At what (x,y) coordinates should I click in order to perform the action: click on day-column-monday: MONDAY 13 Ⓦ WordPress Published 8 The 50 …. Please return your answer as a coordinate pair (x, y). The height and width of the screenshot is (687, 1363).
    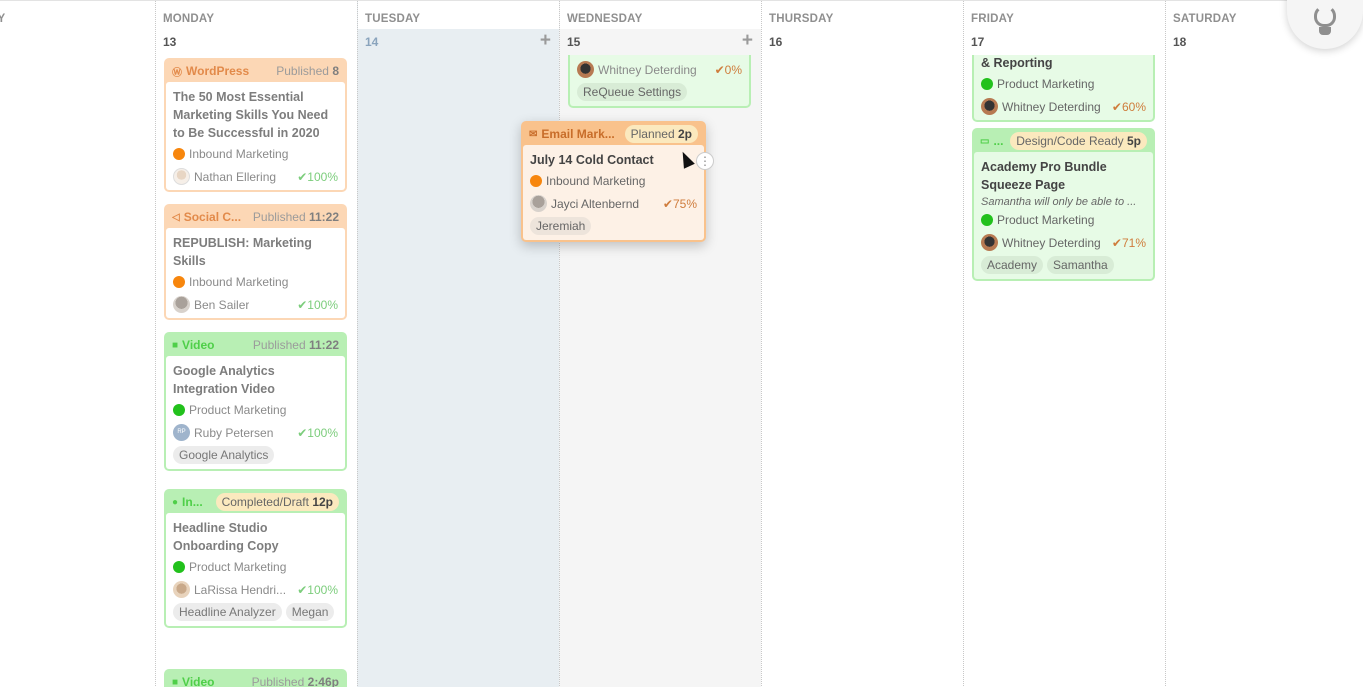
    Looking at the image, I should click on (256, 344).